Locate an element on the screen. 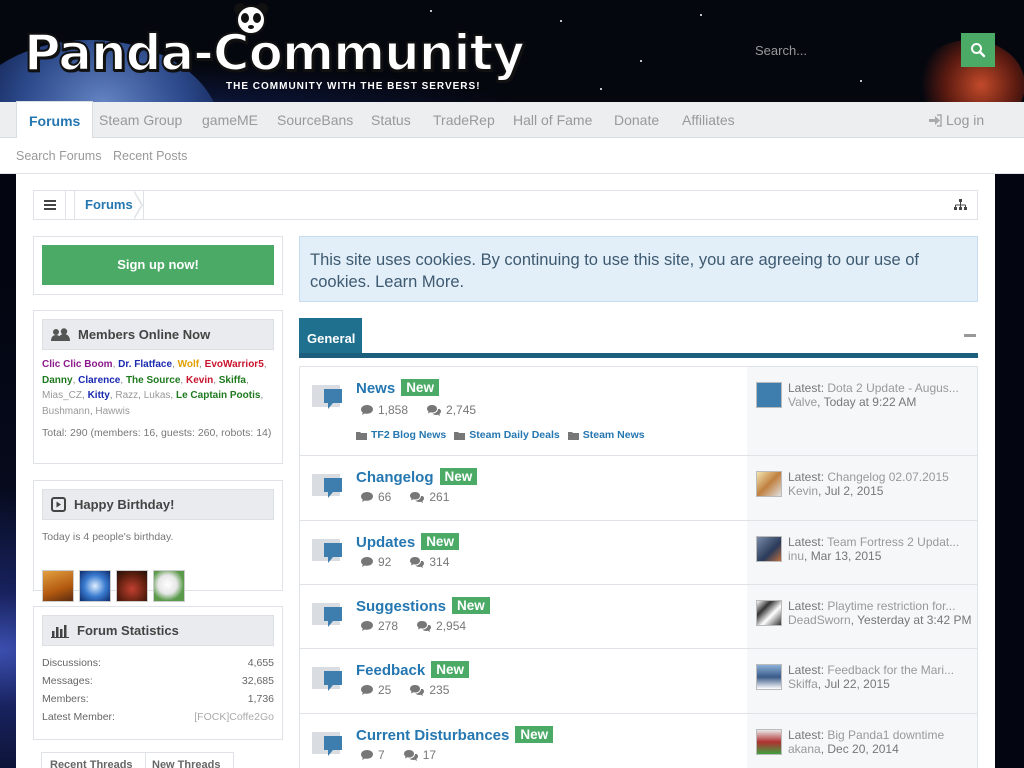  site-logo: Panda-Community is located at coordinates (274, 53).